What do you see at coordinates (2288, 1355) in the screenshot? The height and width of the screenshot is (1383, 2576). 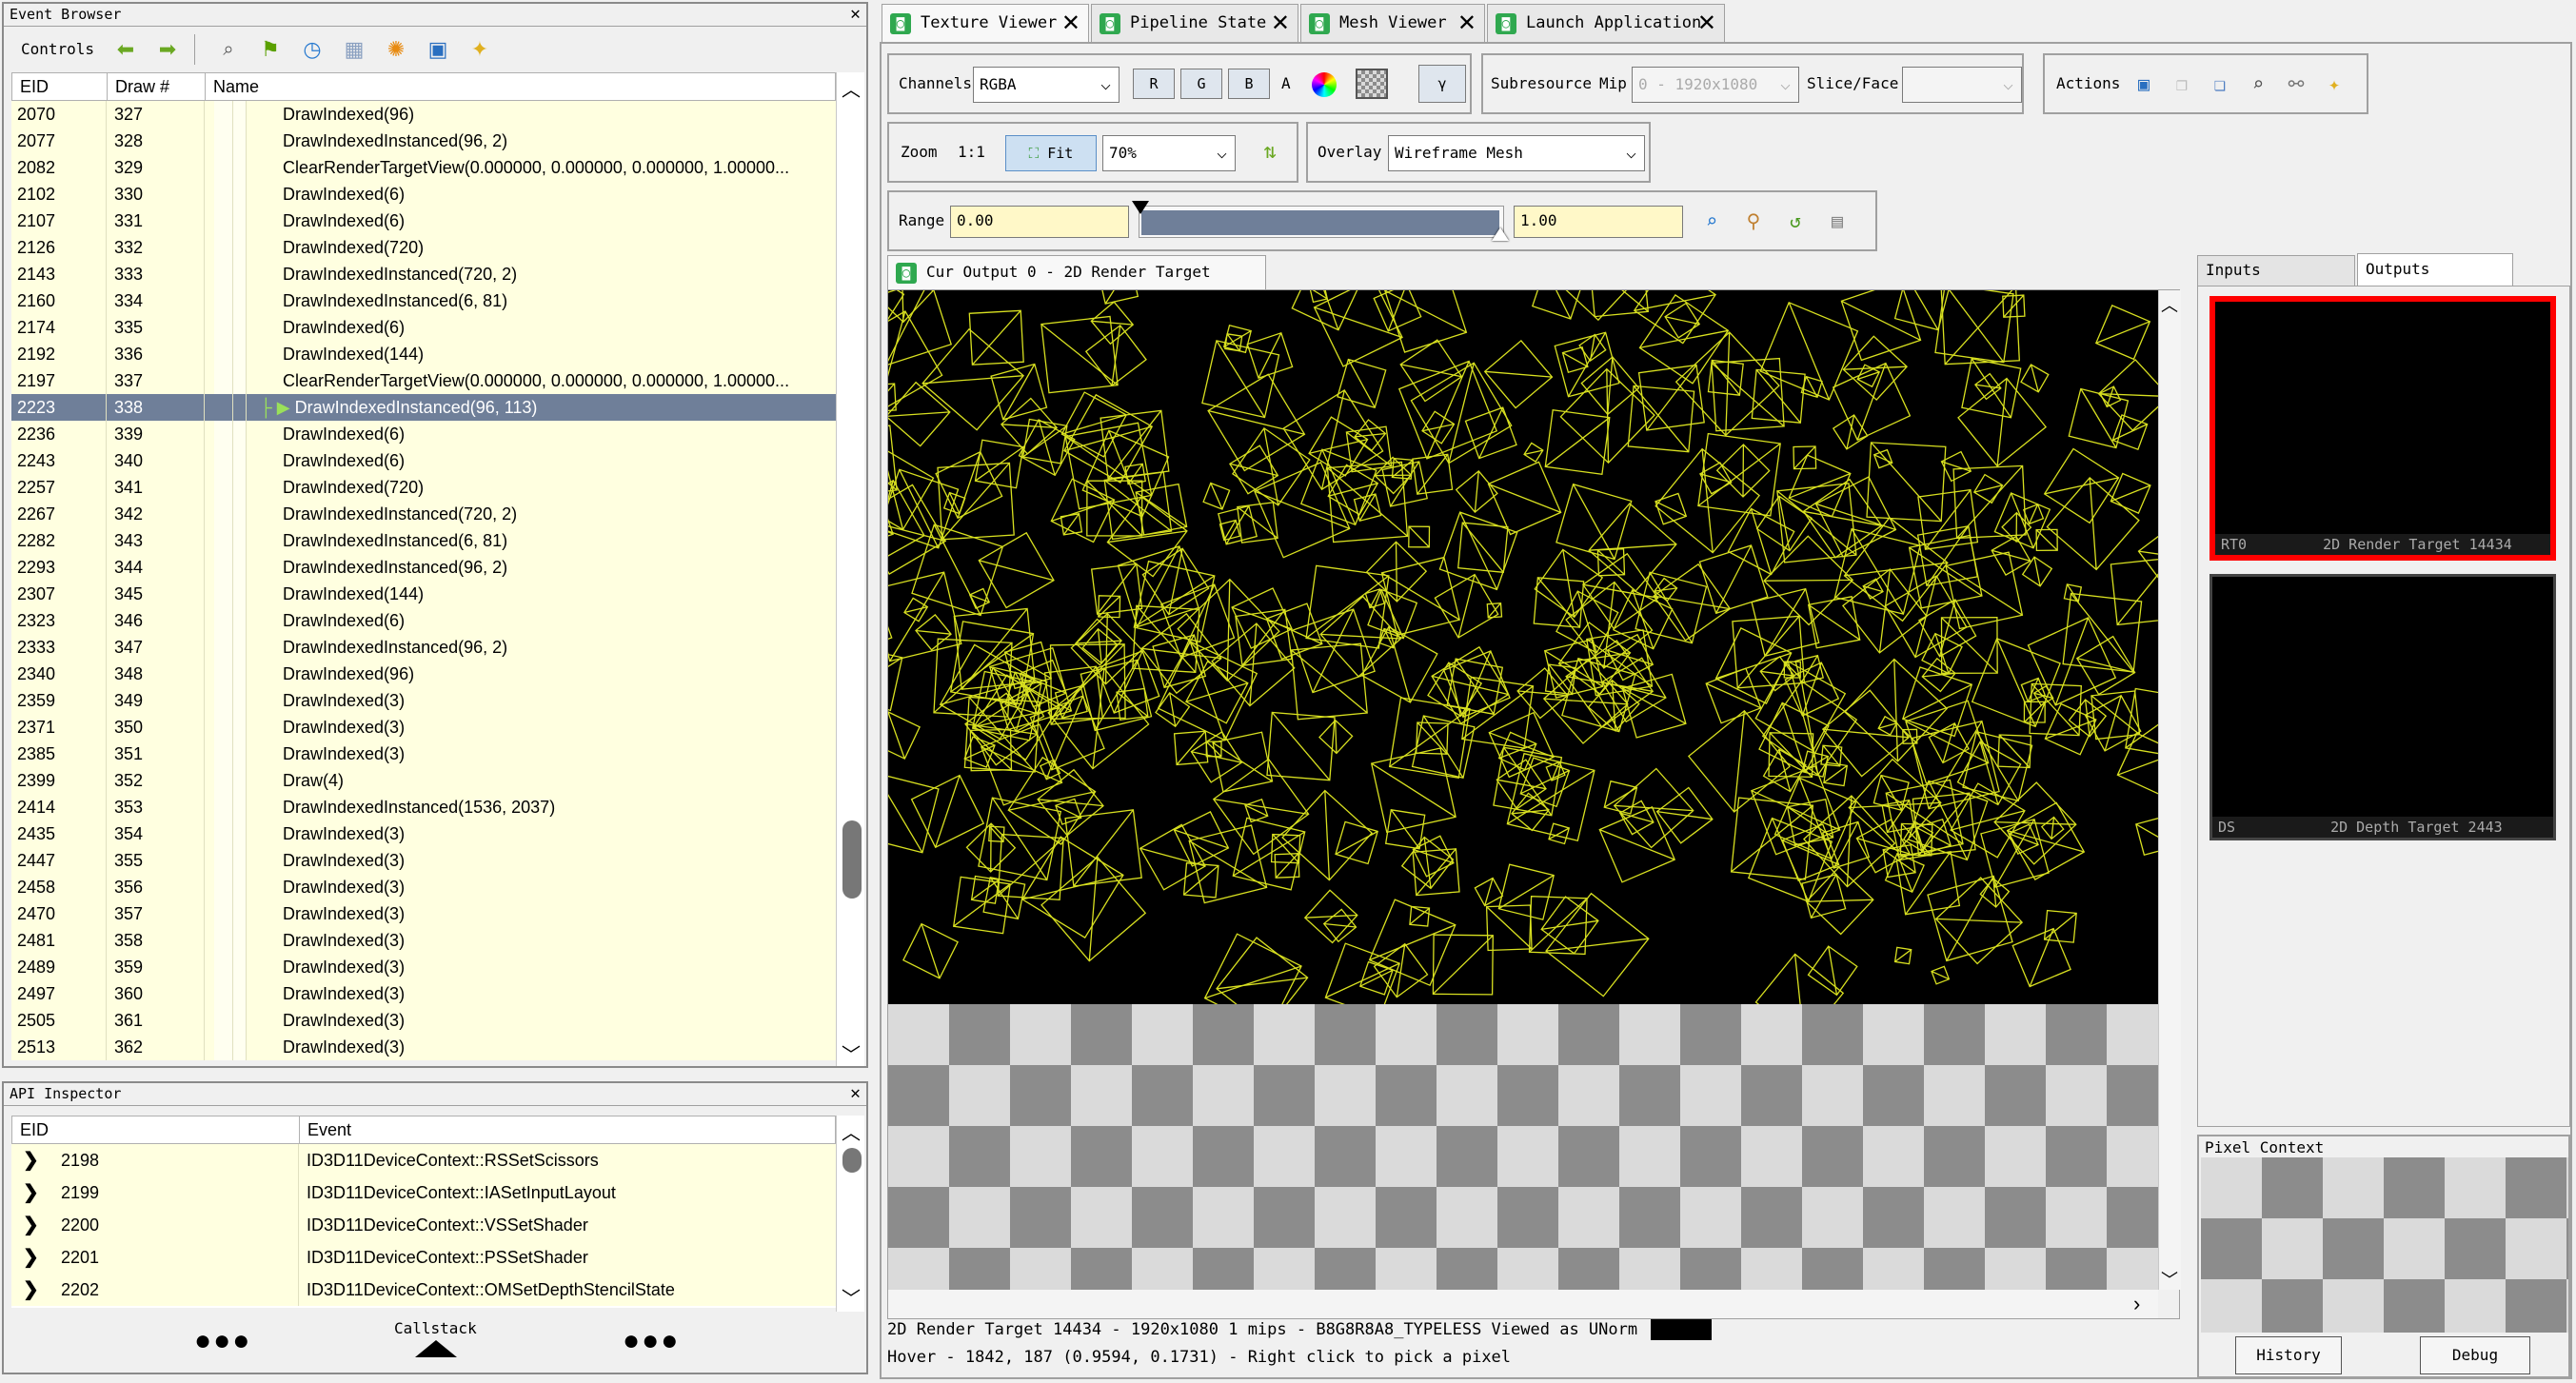 I see `history-button: History` at bounding box center [2288, 1355].